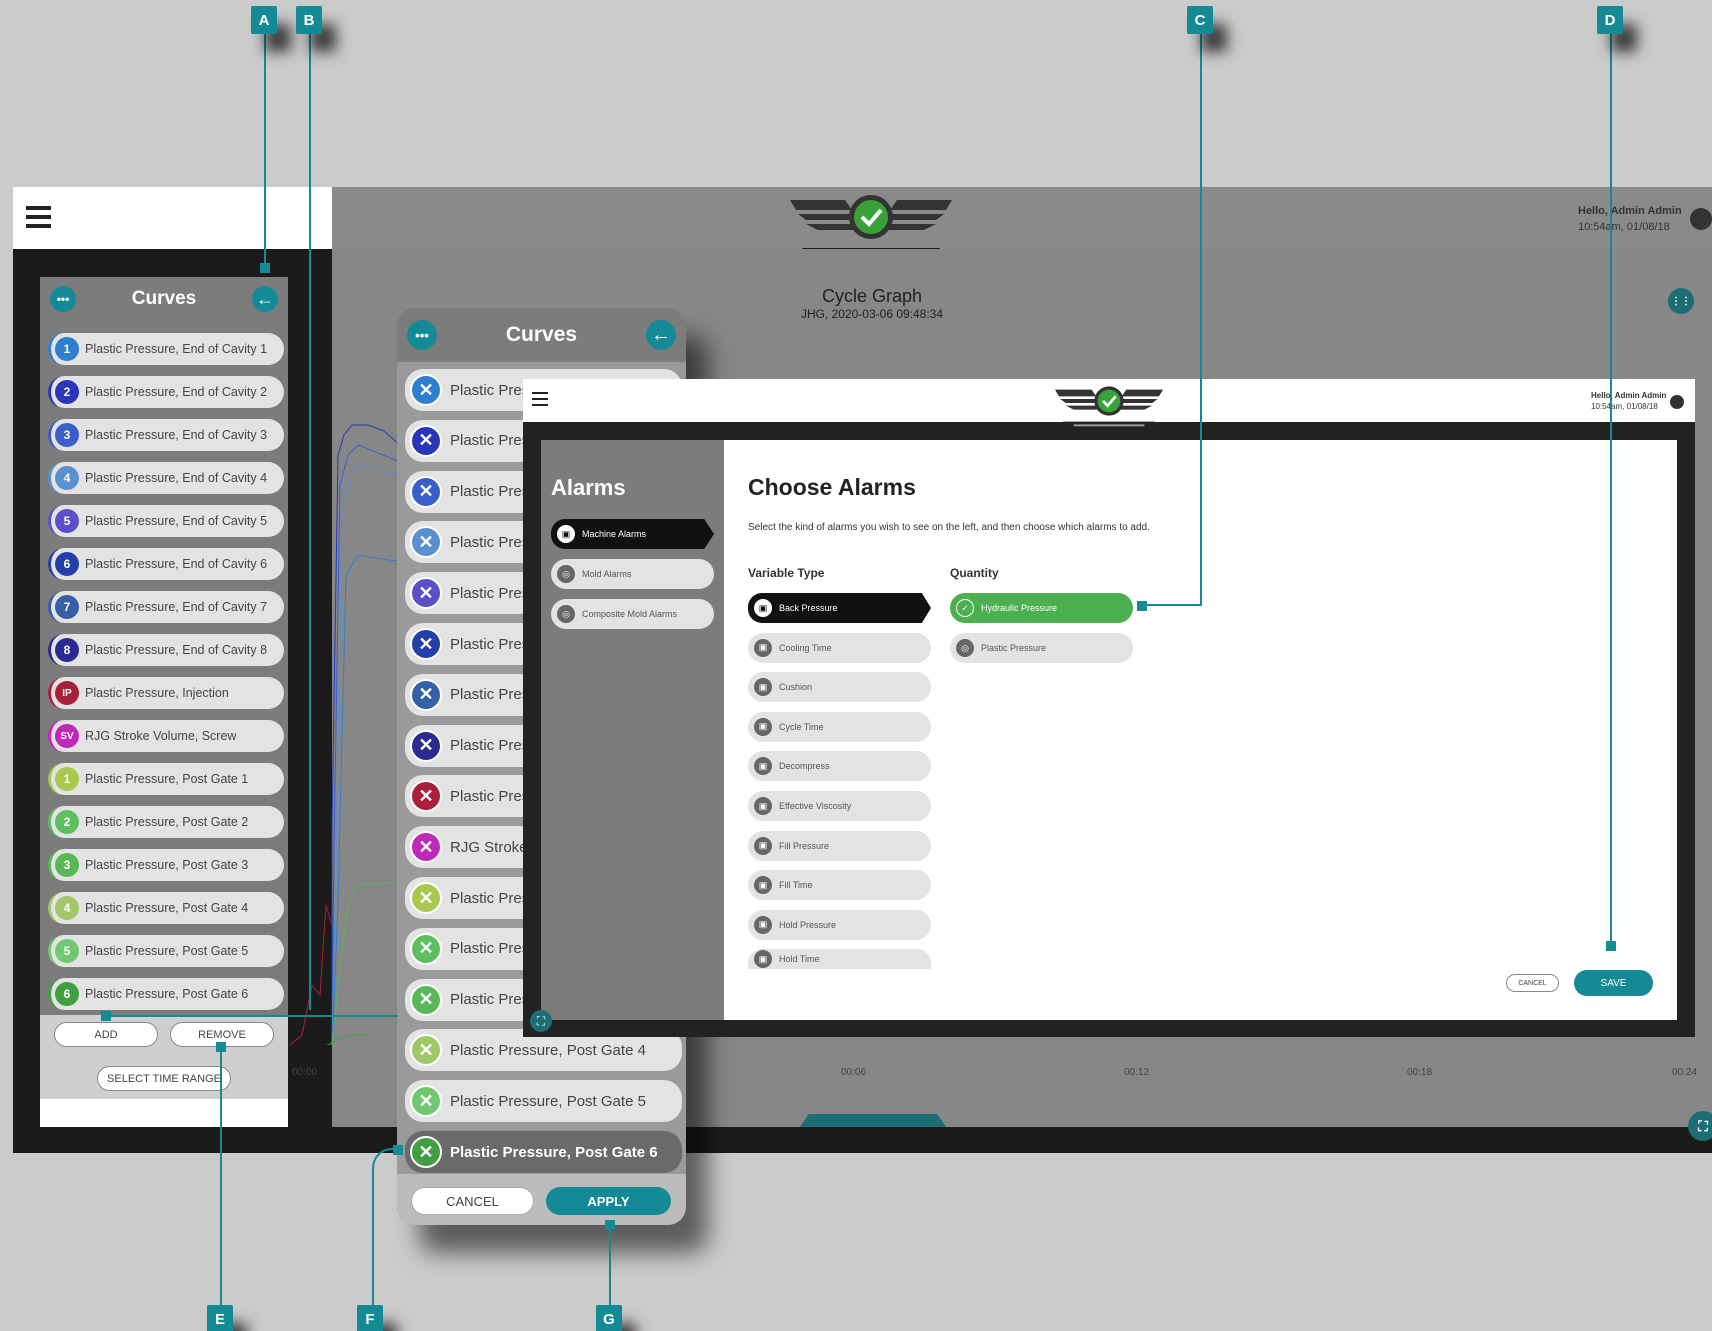 This screenshot has height=1331, width=1712. Describe the element at coordinates (176, 392) in the screenshot. I see `curve-label: Plastic Pressure, End of Cavity 2` at that location.